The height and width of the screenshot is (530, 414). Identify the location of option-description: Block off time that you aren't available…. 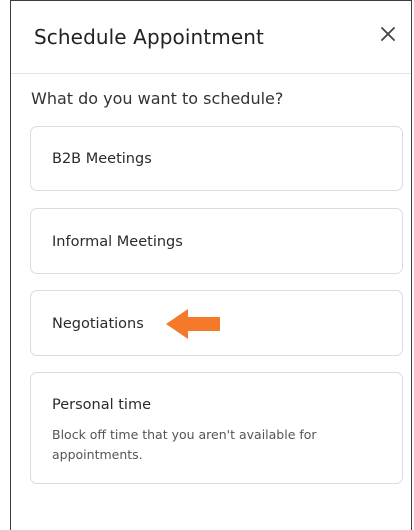
(184, 444).